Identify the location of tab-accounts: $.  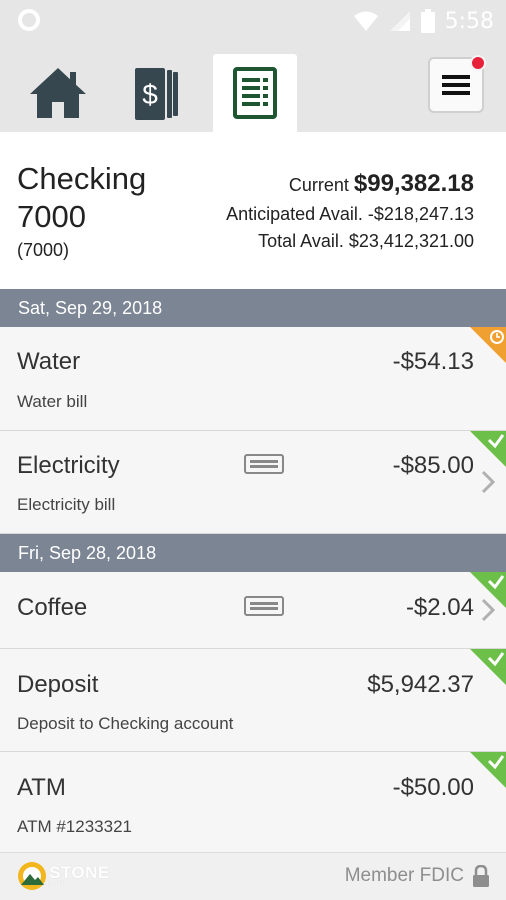
(158, 93).